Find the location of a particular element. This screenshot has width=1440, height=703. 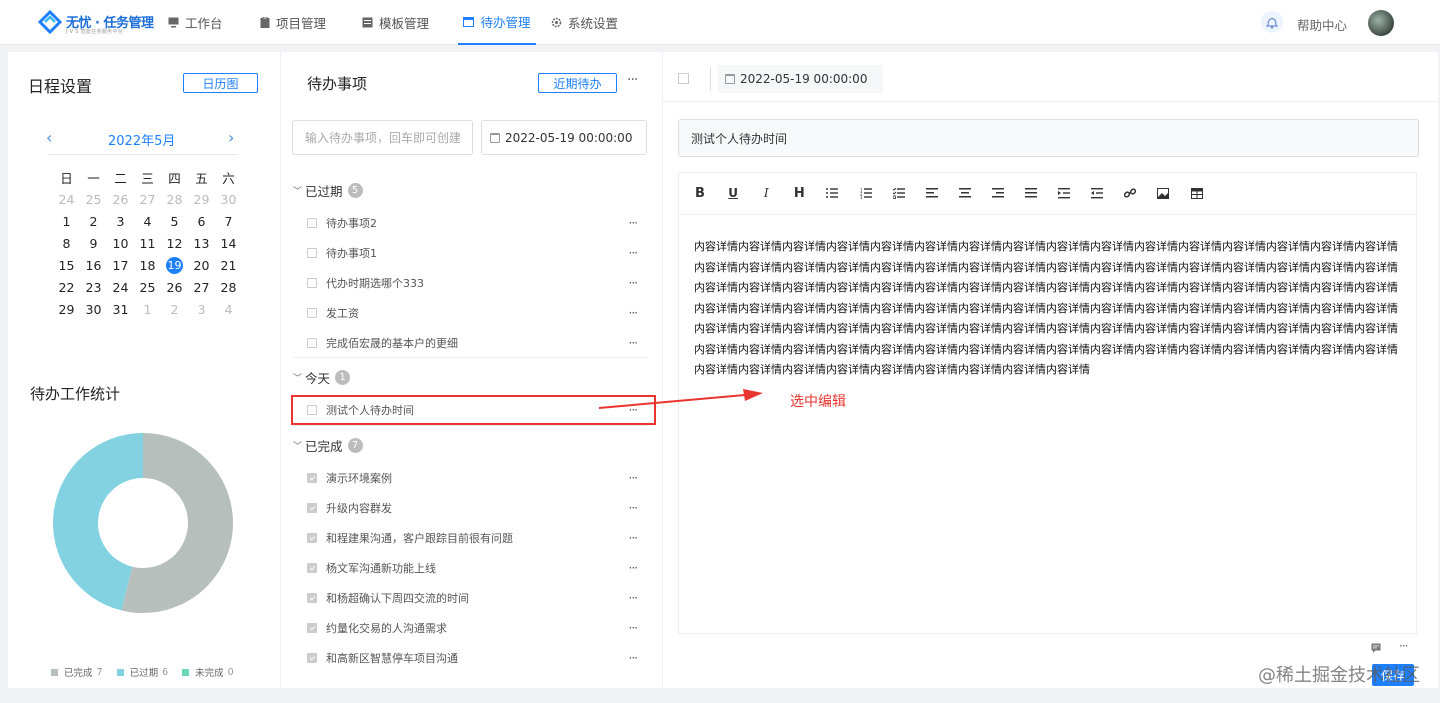

bullet-list-icon is located at coordinates (832, 193).